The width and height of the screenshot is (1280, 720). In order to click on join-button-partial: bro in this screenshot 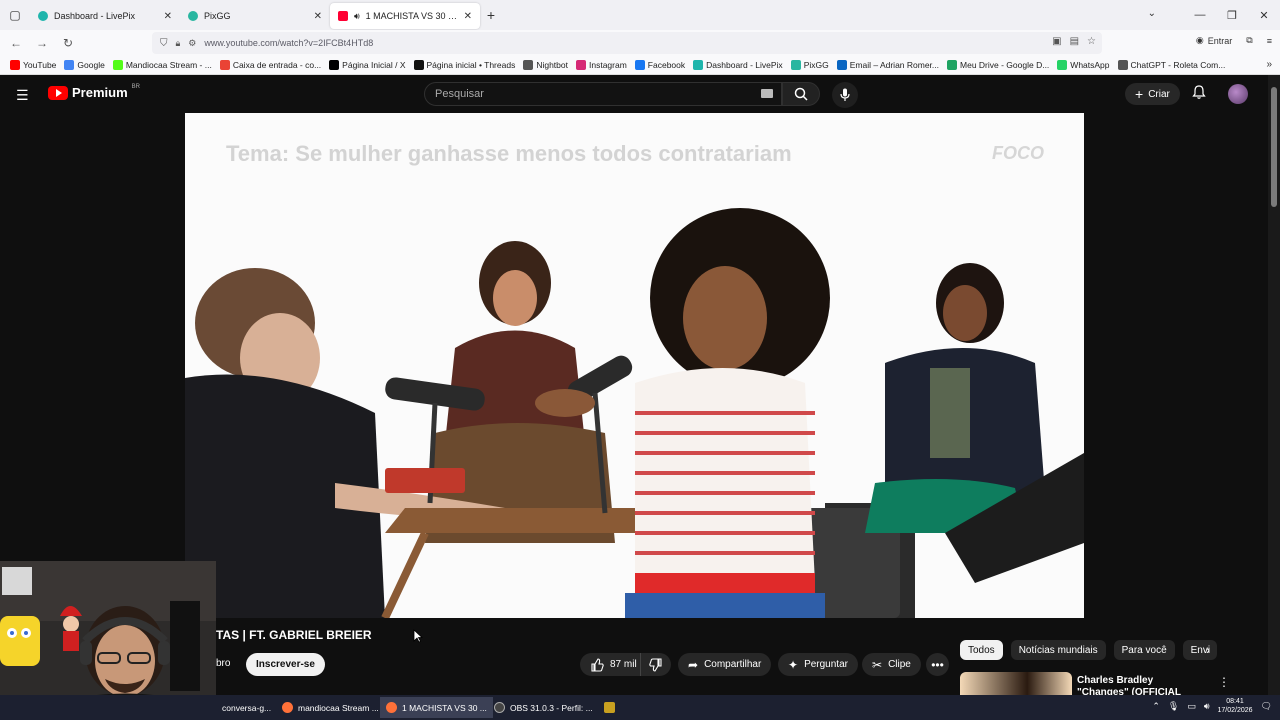, I will do `click(223, 663)`.